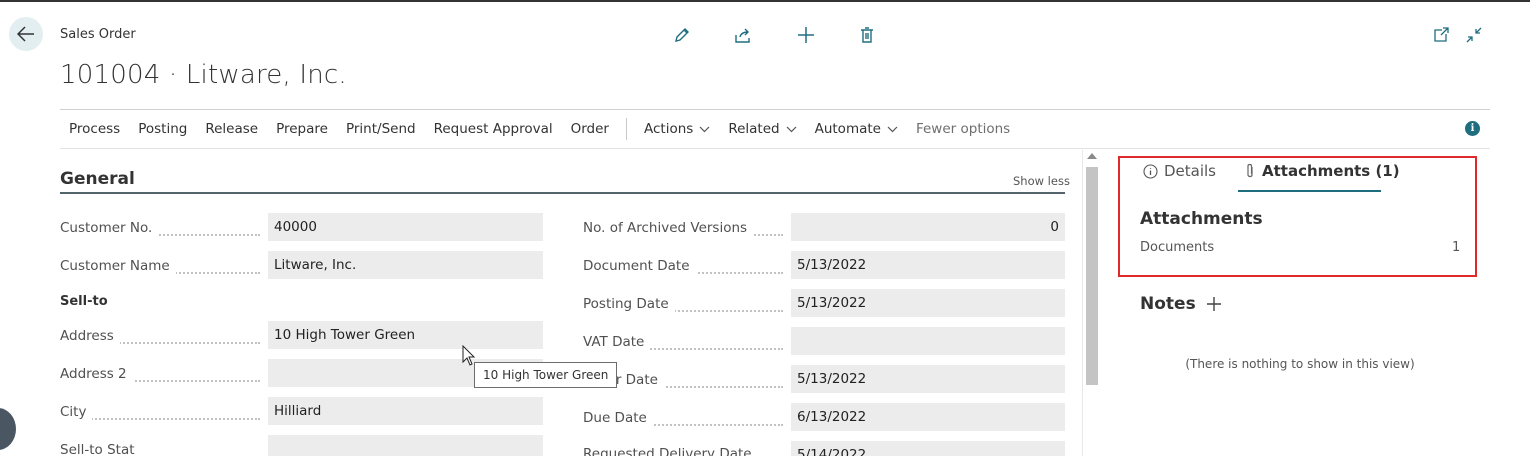 This screenshot has width=1530, height=456. Describe the element at coordinates (302, 129) in the screenshot. I see `action-prepare: Prepare` at that location.